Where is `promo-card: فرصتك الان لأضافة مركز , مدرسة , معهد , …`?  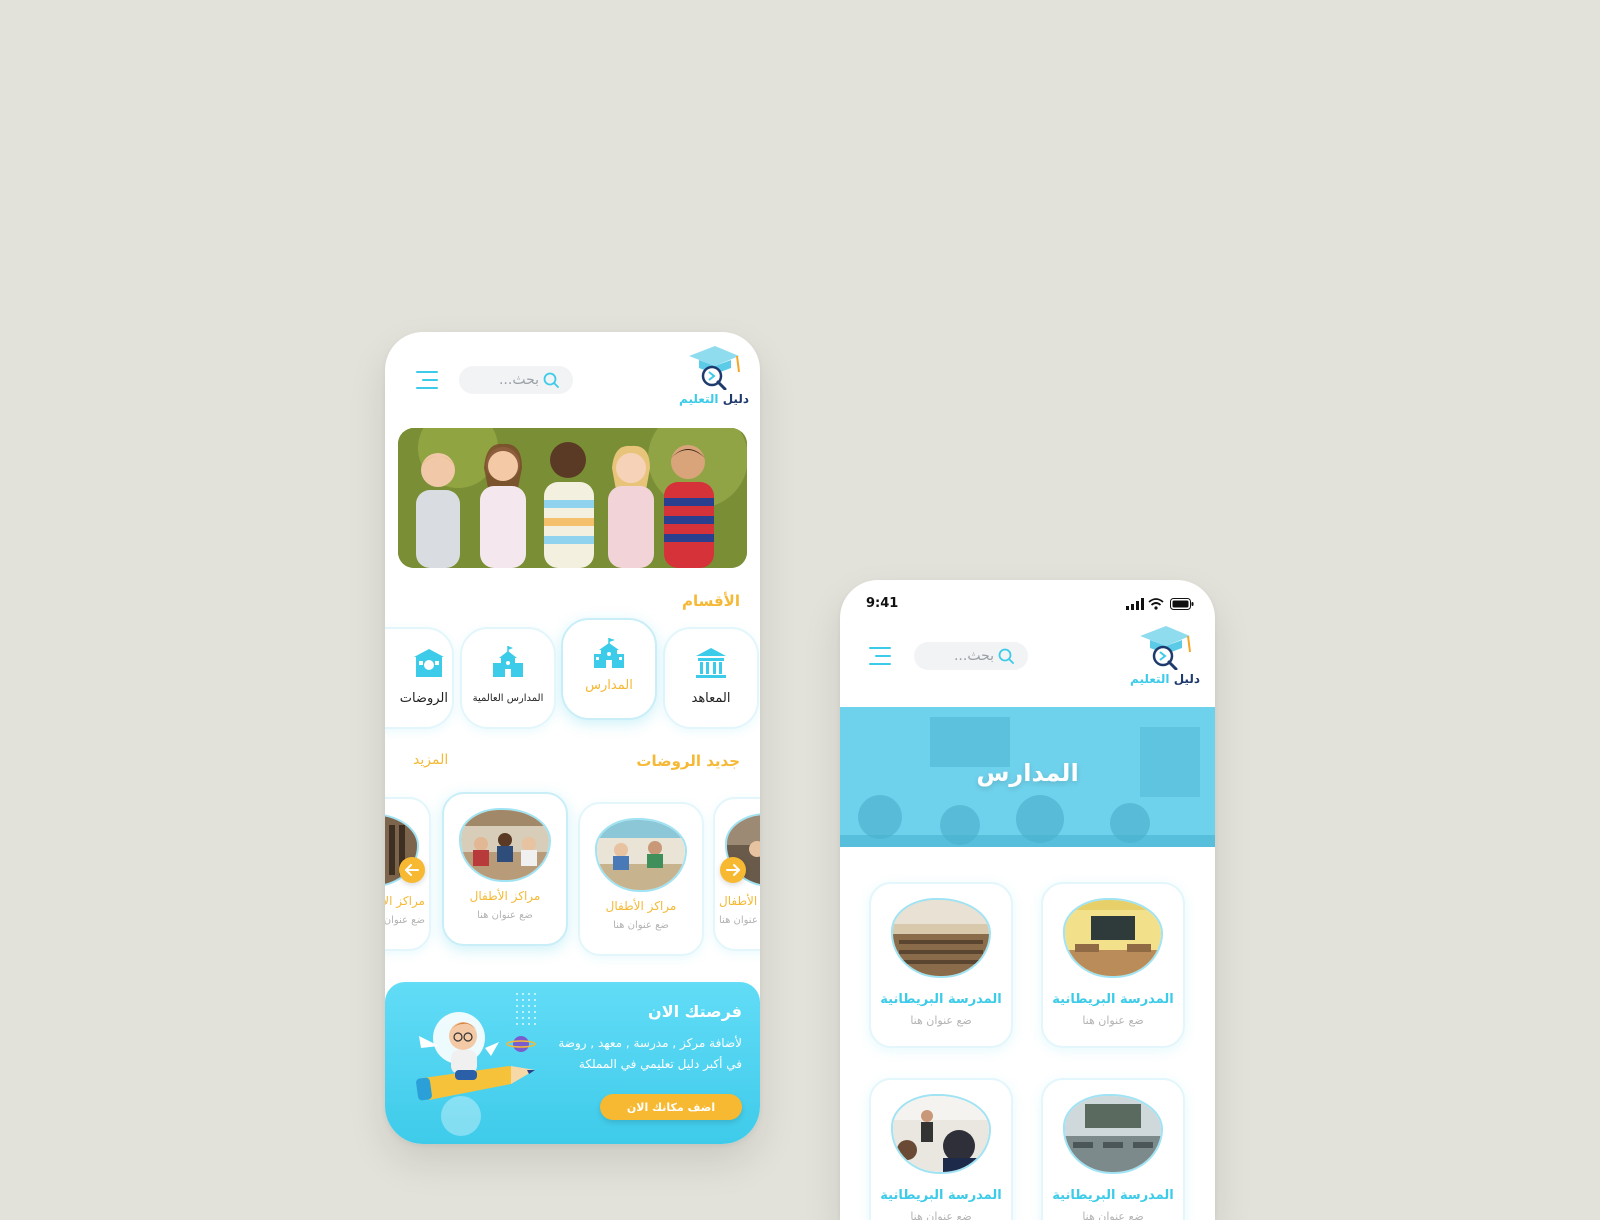
promo-card: فرصتك الان لأضافة مركز , مدرسة , معهد , … is located at coordinates (572, 1063).